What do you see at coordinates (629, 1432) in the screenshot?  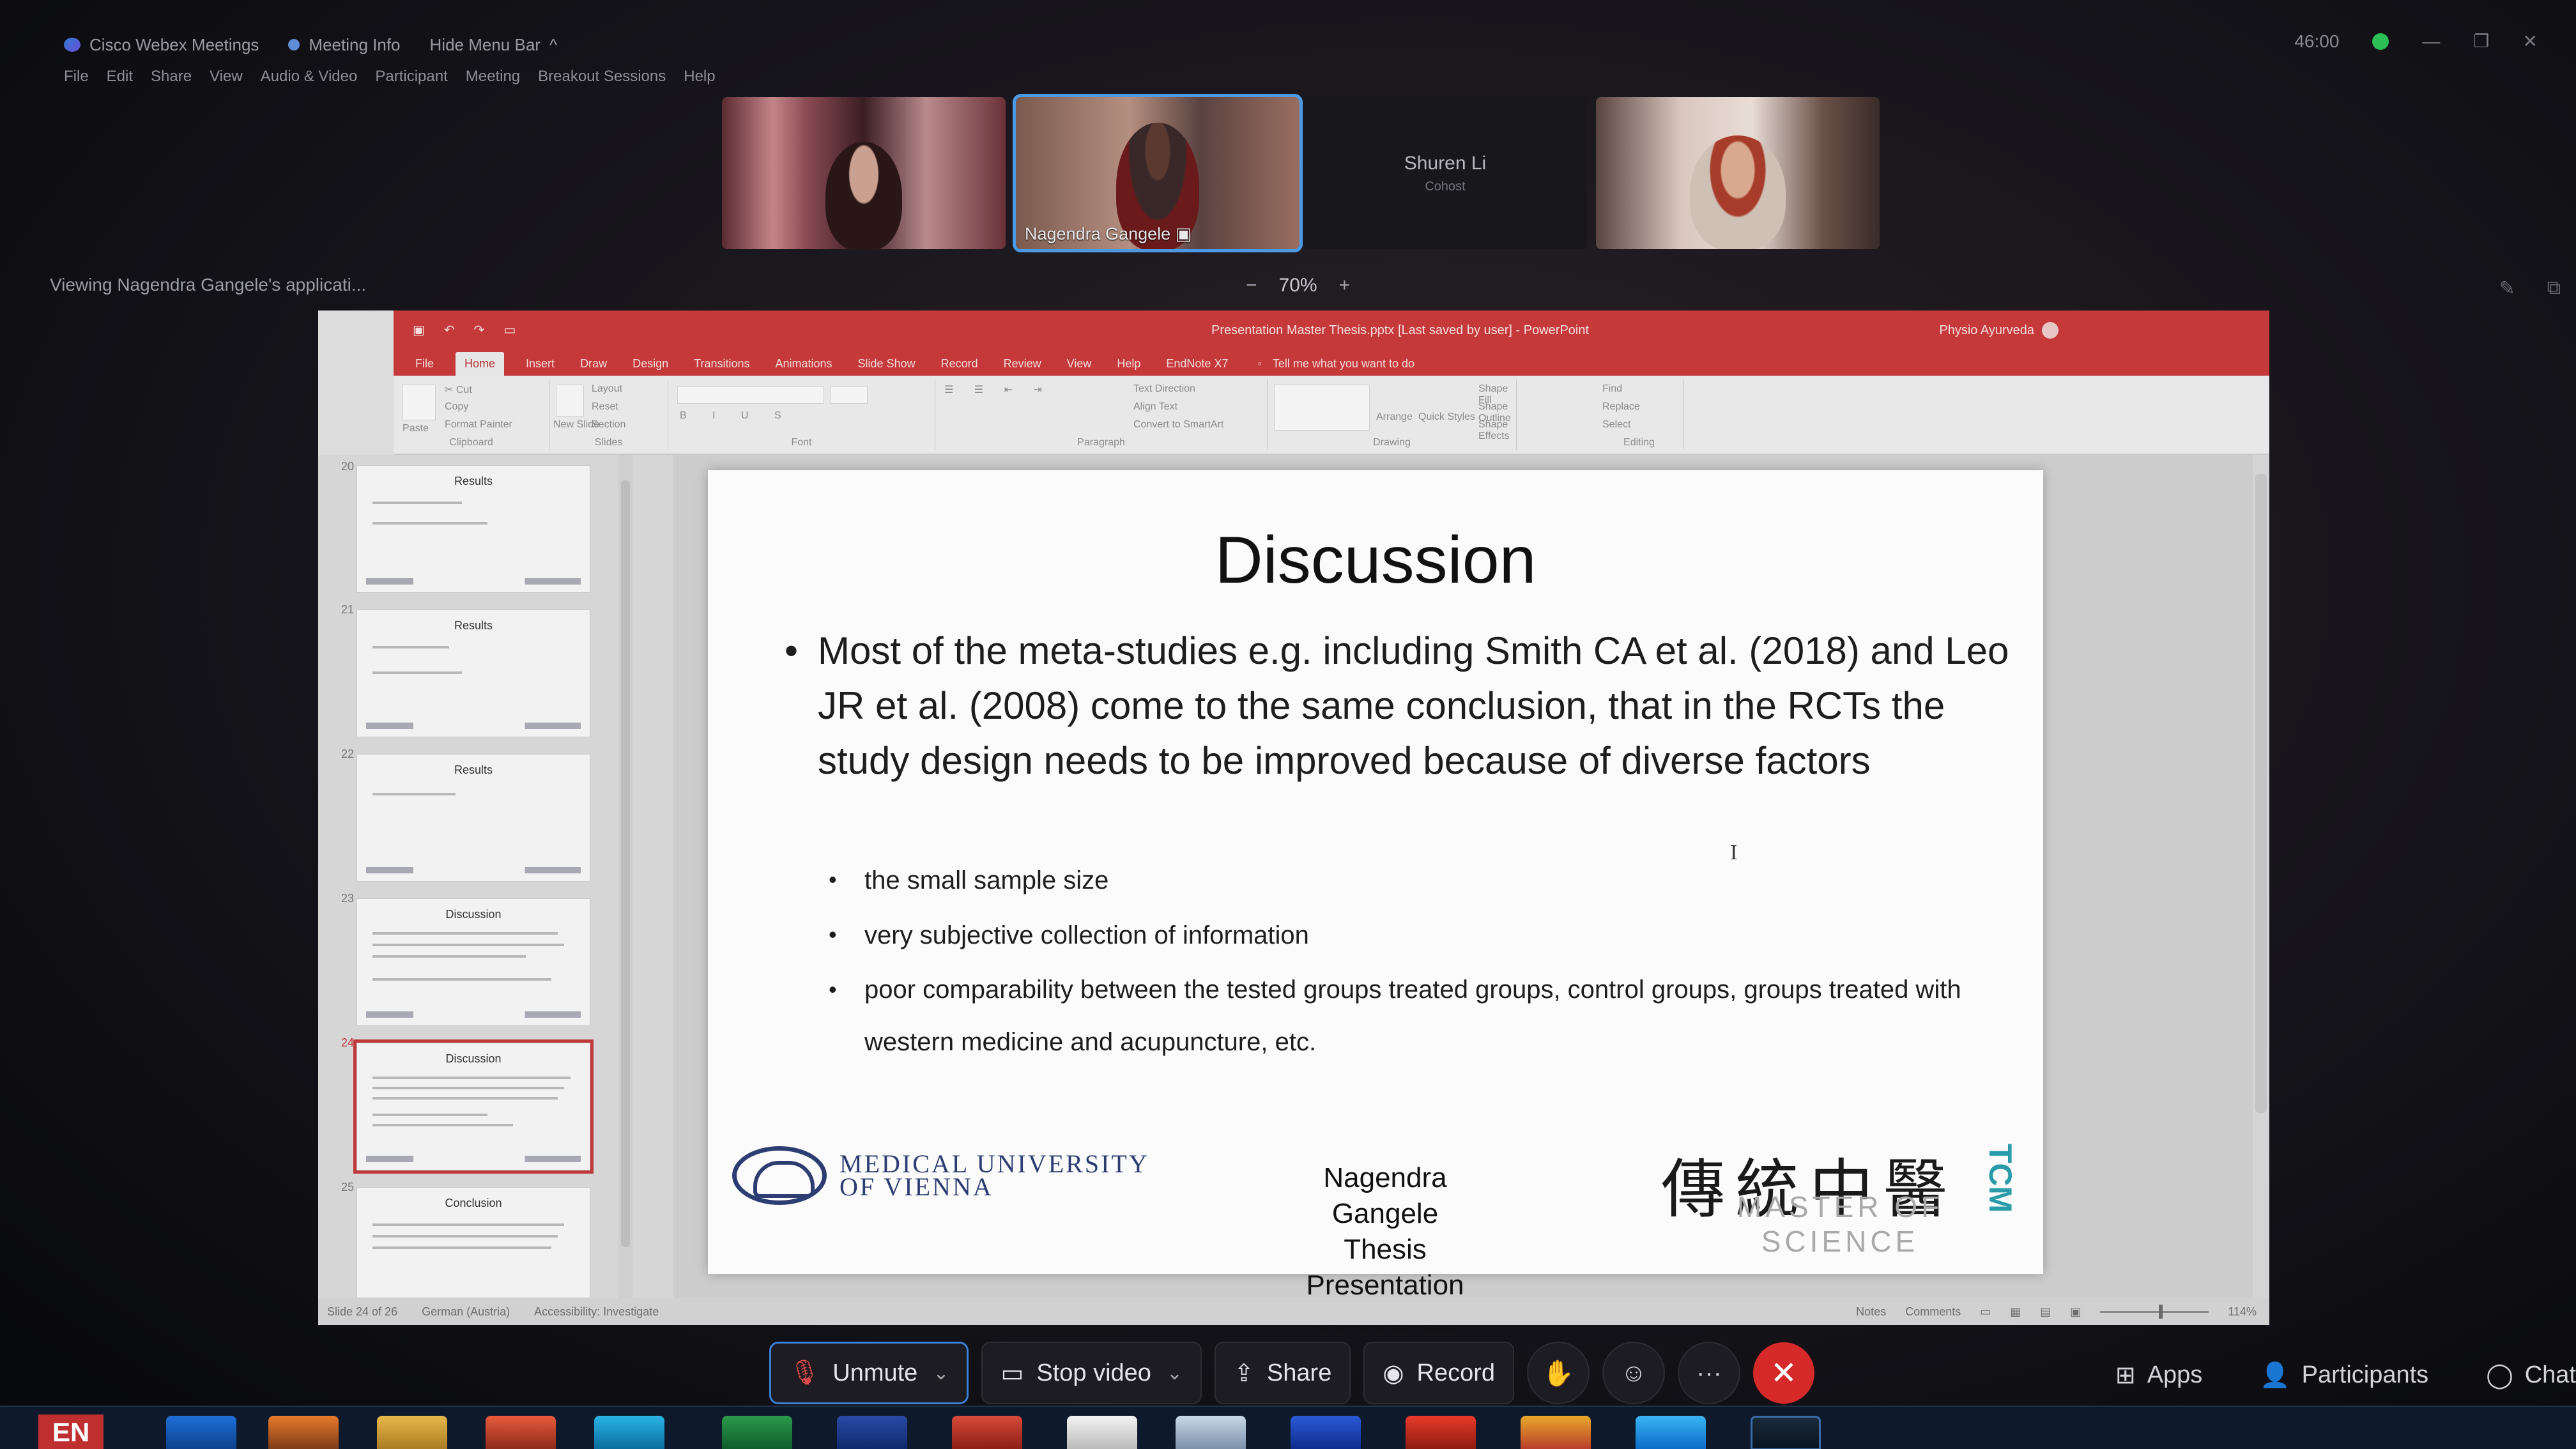 I see `chrome-icon` at bounding box center [629, 1432].